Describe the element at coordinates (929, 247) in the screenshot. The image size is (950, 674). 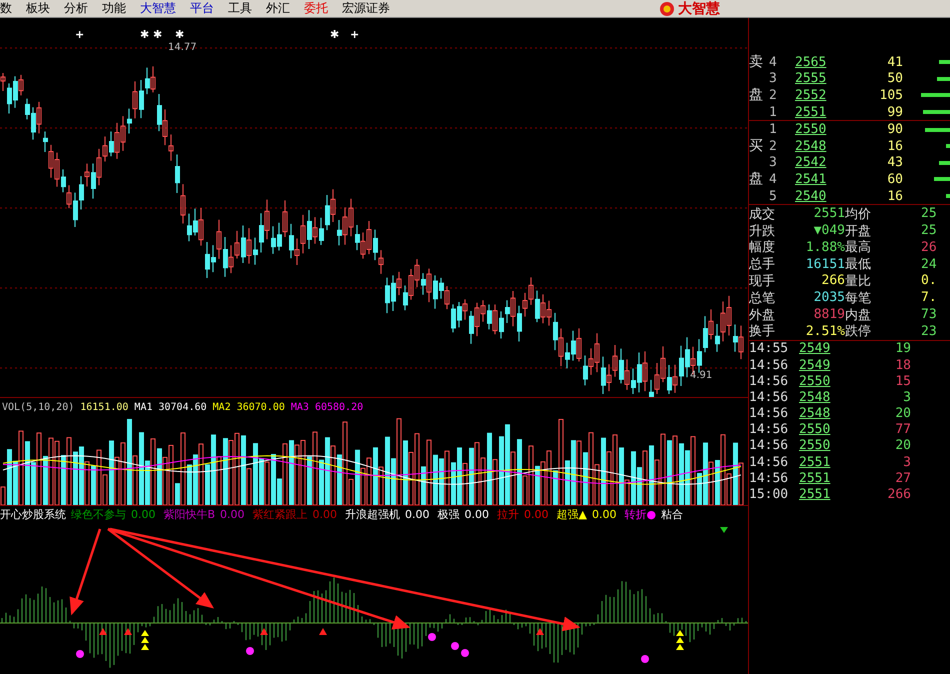
I see `stat-value: 26` at that location.